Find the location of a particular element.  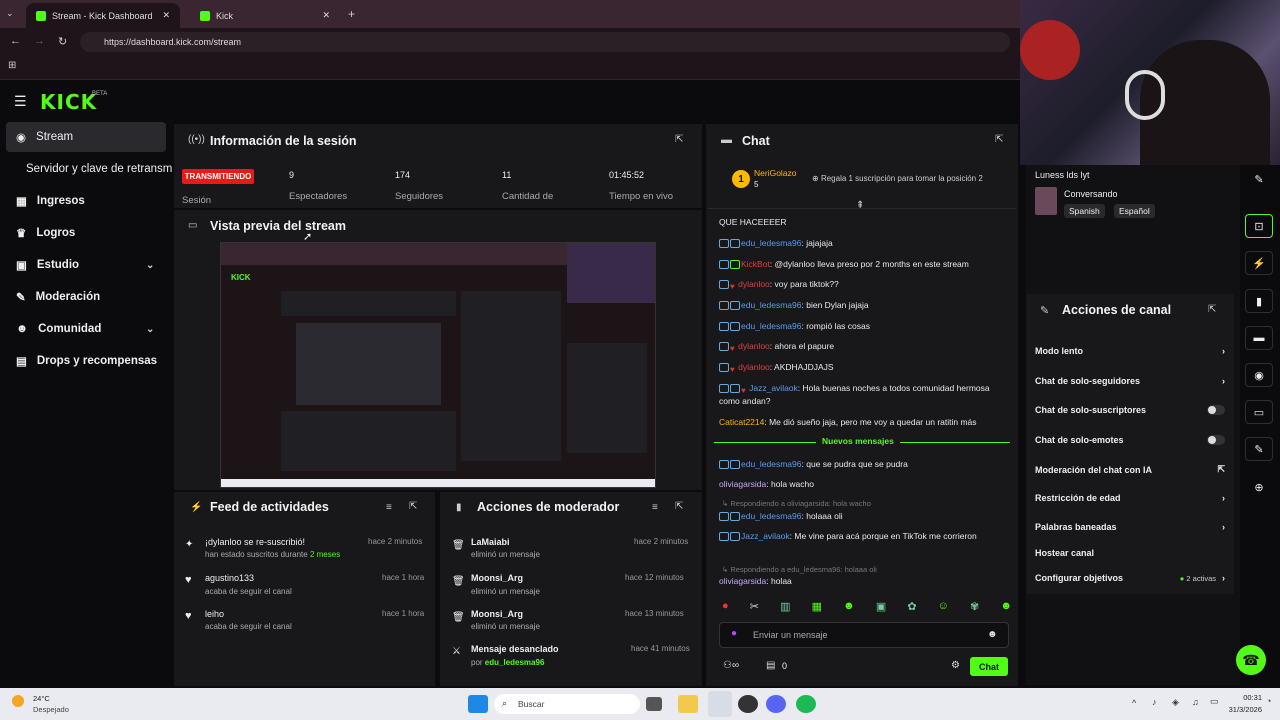

clock-date: 31/3/2026 is located at coordinates (1242, 709).